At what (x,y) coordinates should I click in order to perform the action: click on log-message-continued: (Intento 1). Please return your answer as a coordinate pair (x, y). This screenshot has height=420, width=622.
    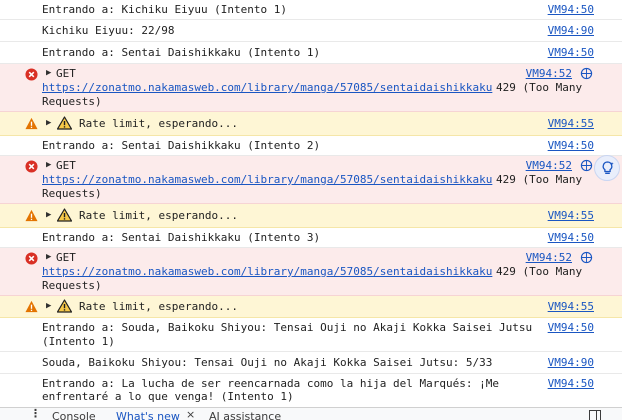
    Looking at the image, I should click on (78, 342).